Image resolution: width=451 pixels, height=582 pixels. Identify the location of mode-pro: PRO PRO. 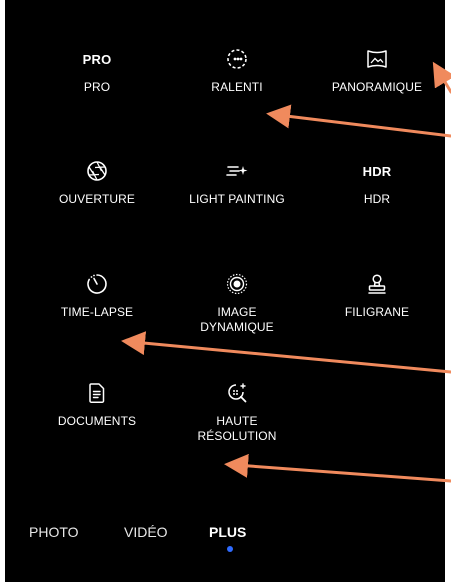
(97, 71).